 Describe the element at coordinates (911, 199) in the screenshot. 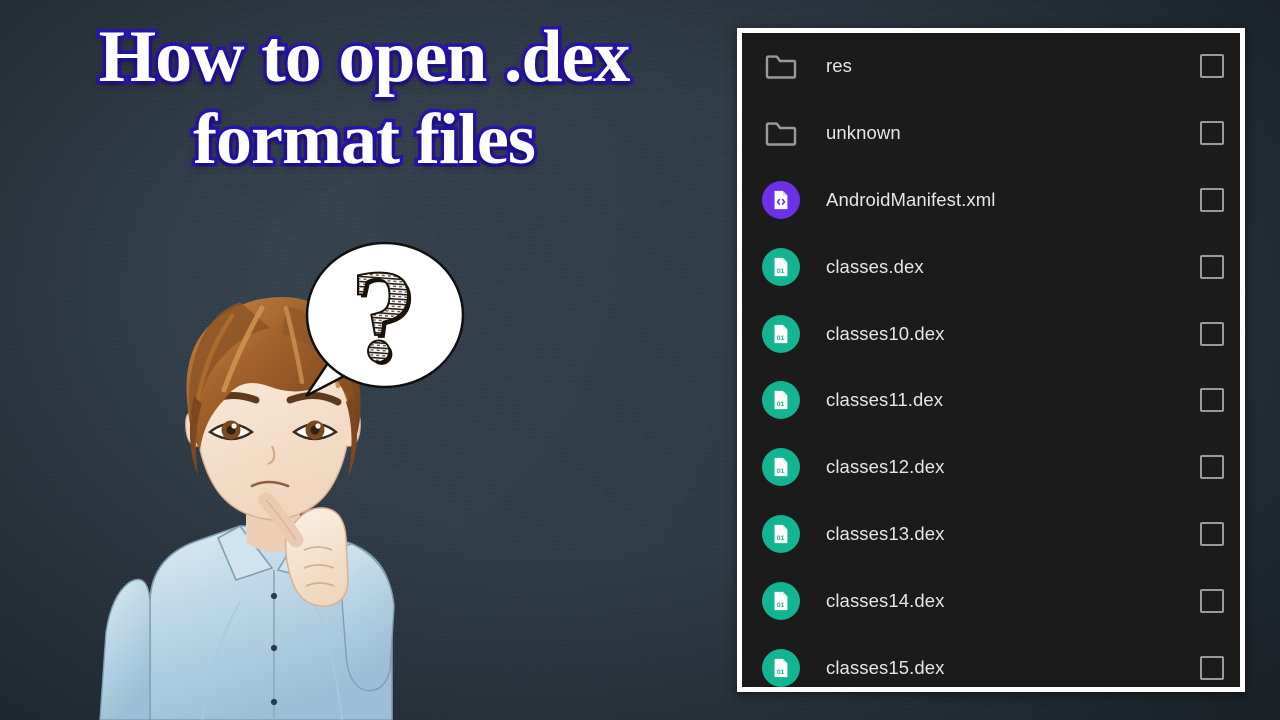

I see `file-name-label: AndroidManifest.xml` at that location.